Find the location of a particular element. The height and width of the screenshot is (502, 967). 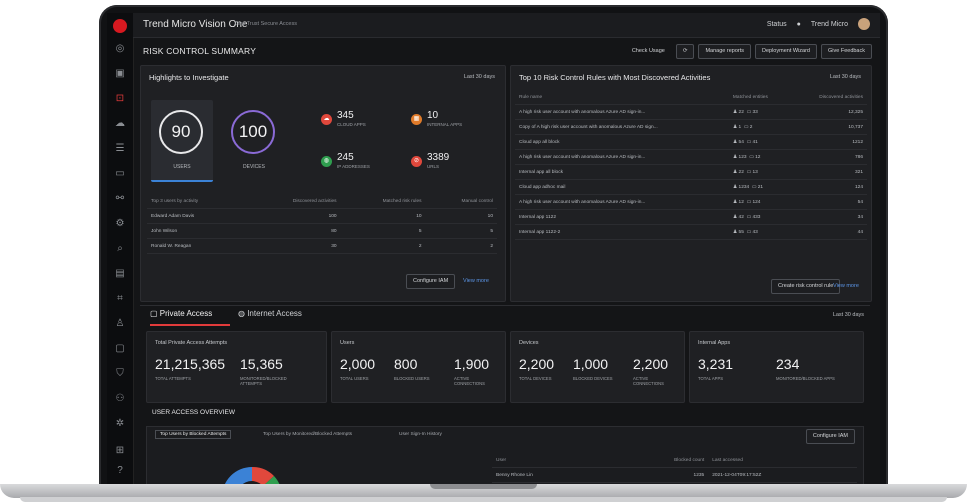

kpi-value: 234 is located at coordinates (788, 364).